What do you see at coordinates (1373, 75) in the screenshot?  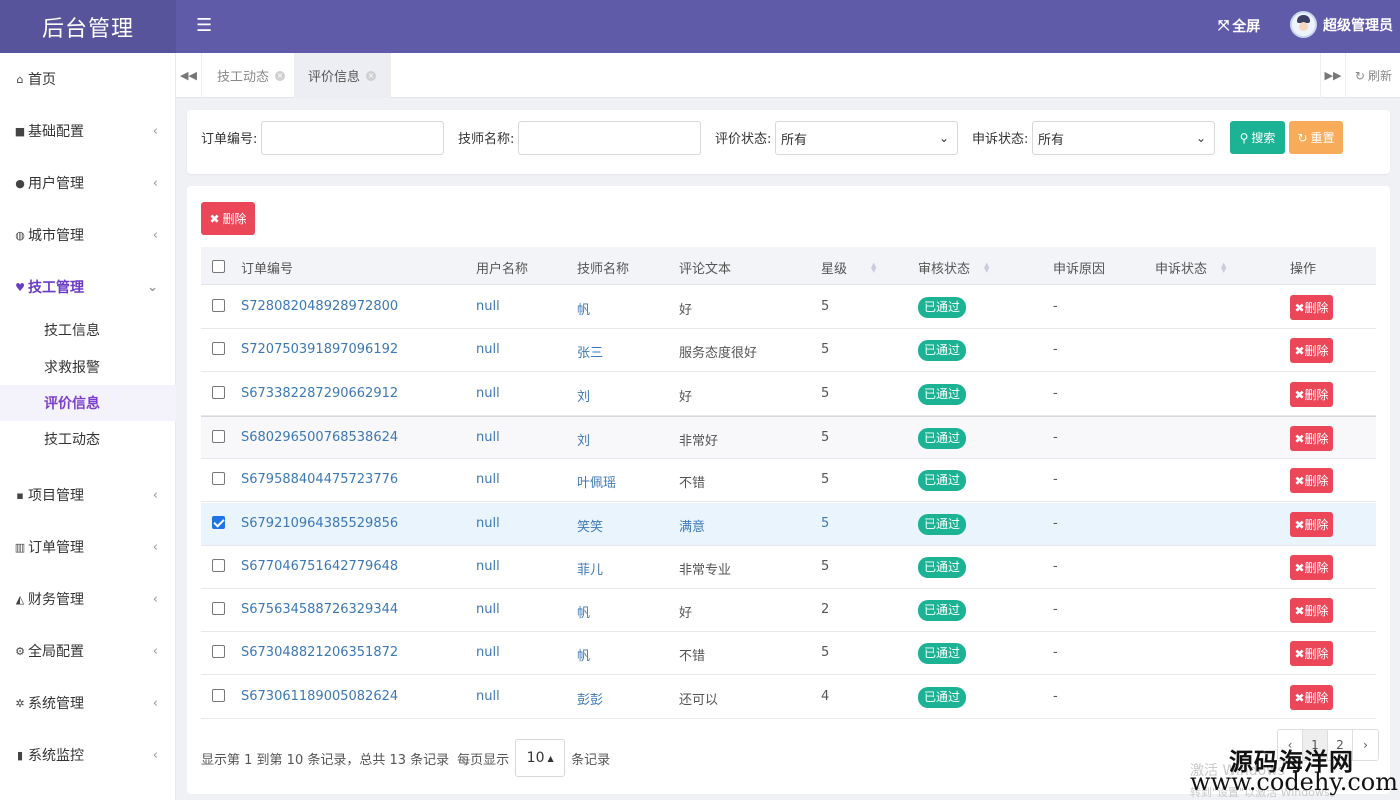 I see `refresh-button: ↻ 刷新` at bounding box center [1373, 75].